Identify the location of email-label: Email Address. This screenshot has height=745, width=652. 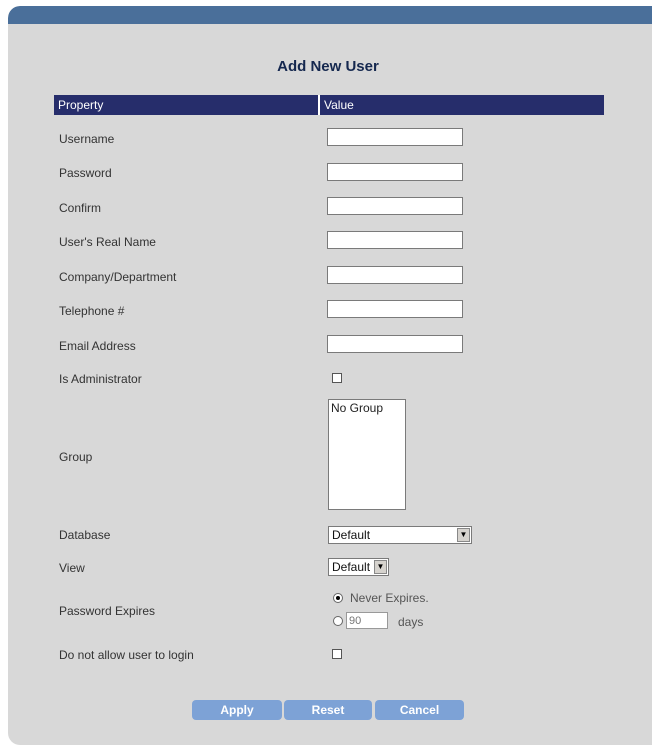
(97, 346).